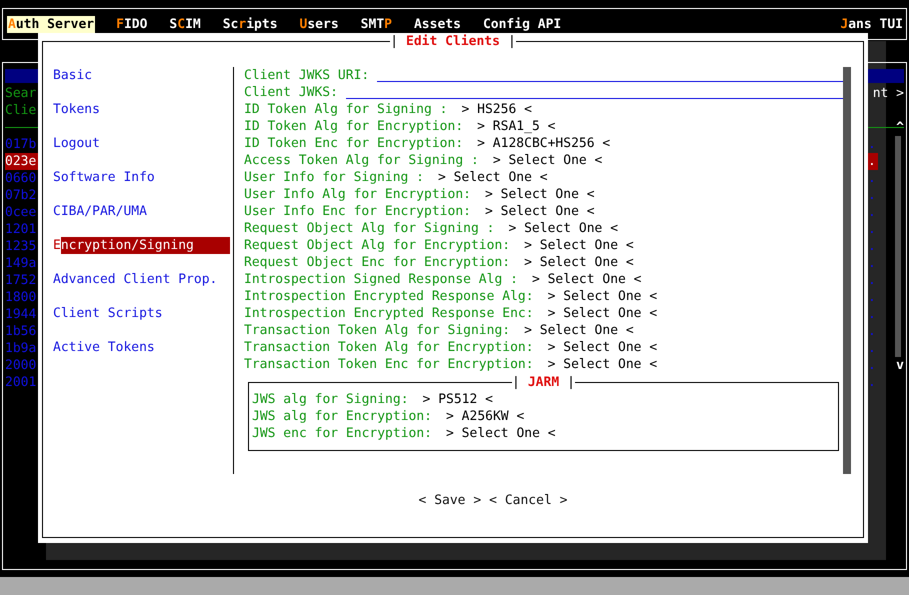  Describe the element at coordinates (131, 24) in the screenshot. I see `menu-item: FIDO` at that location.